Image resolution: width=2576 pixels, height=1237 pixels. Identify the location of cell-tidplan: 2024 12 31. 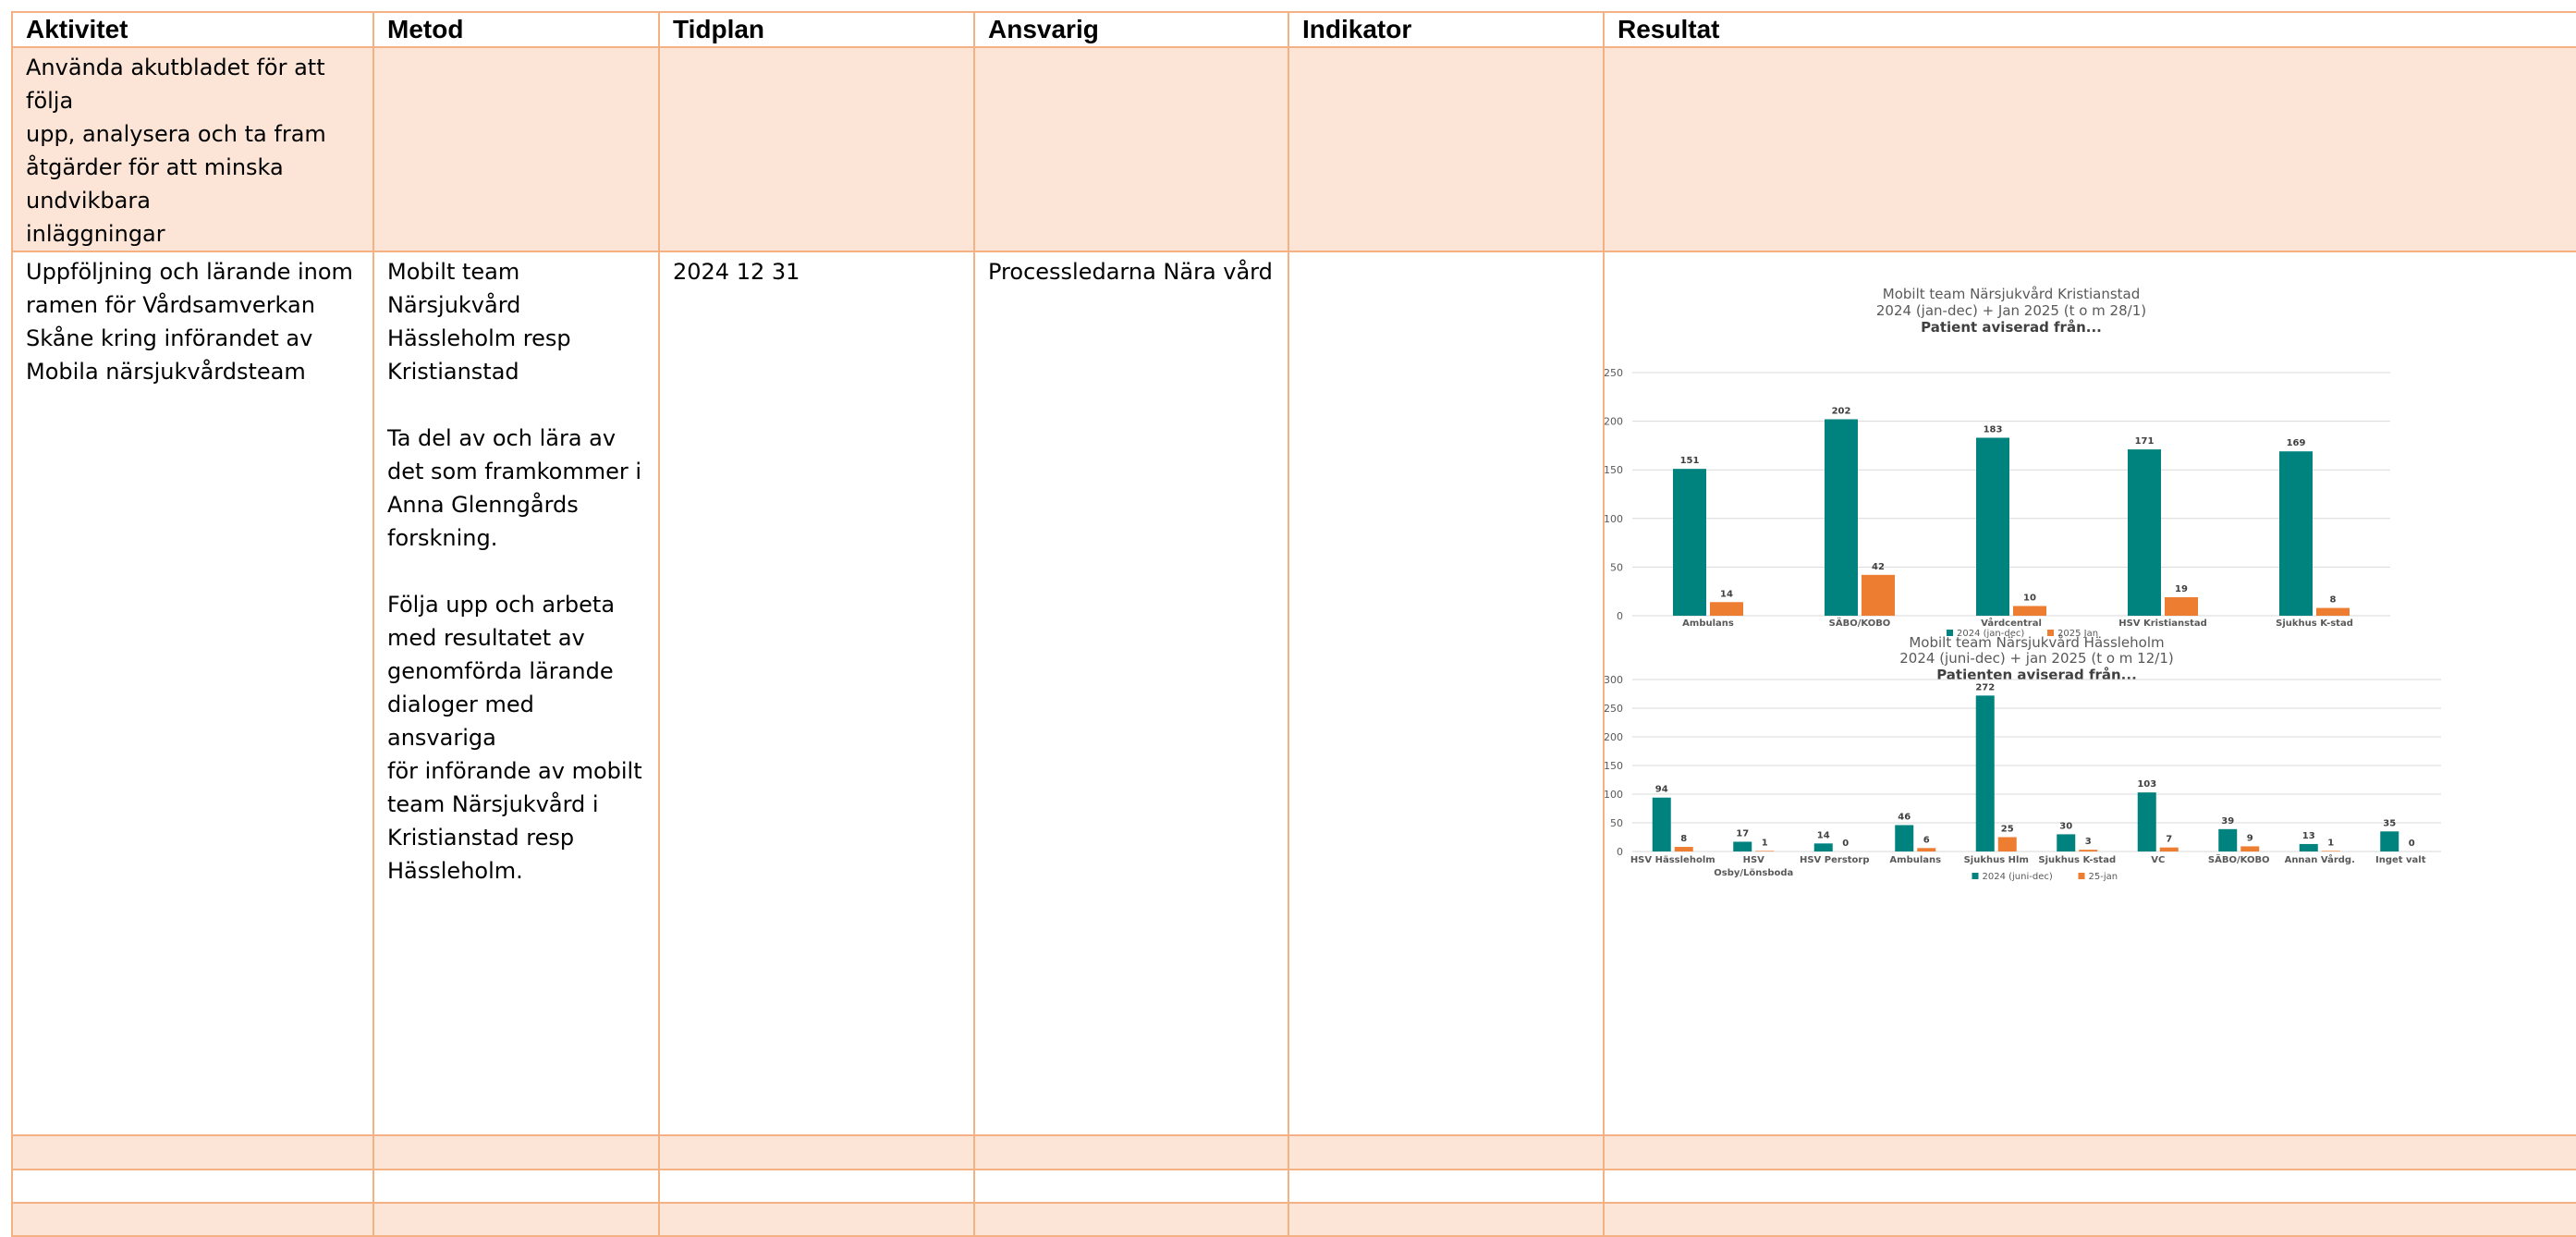
(816, 694).